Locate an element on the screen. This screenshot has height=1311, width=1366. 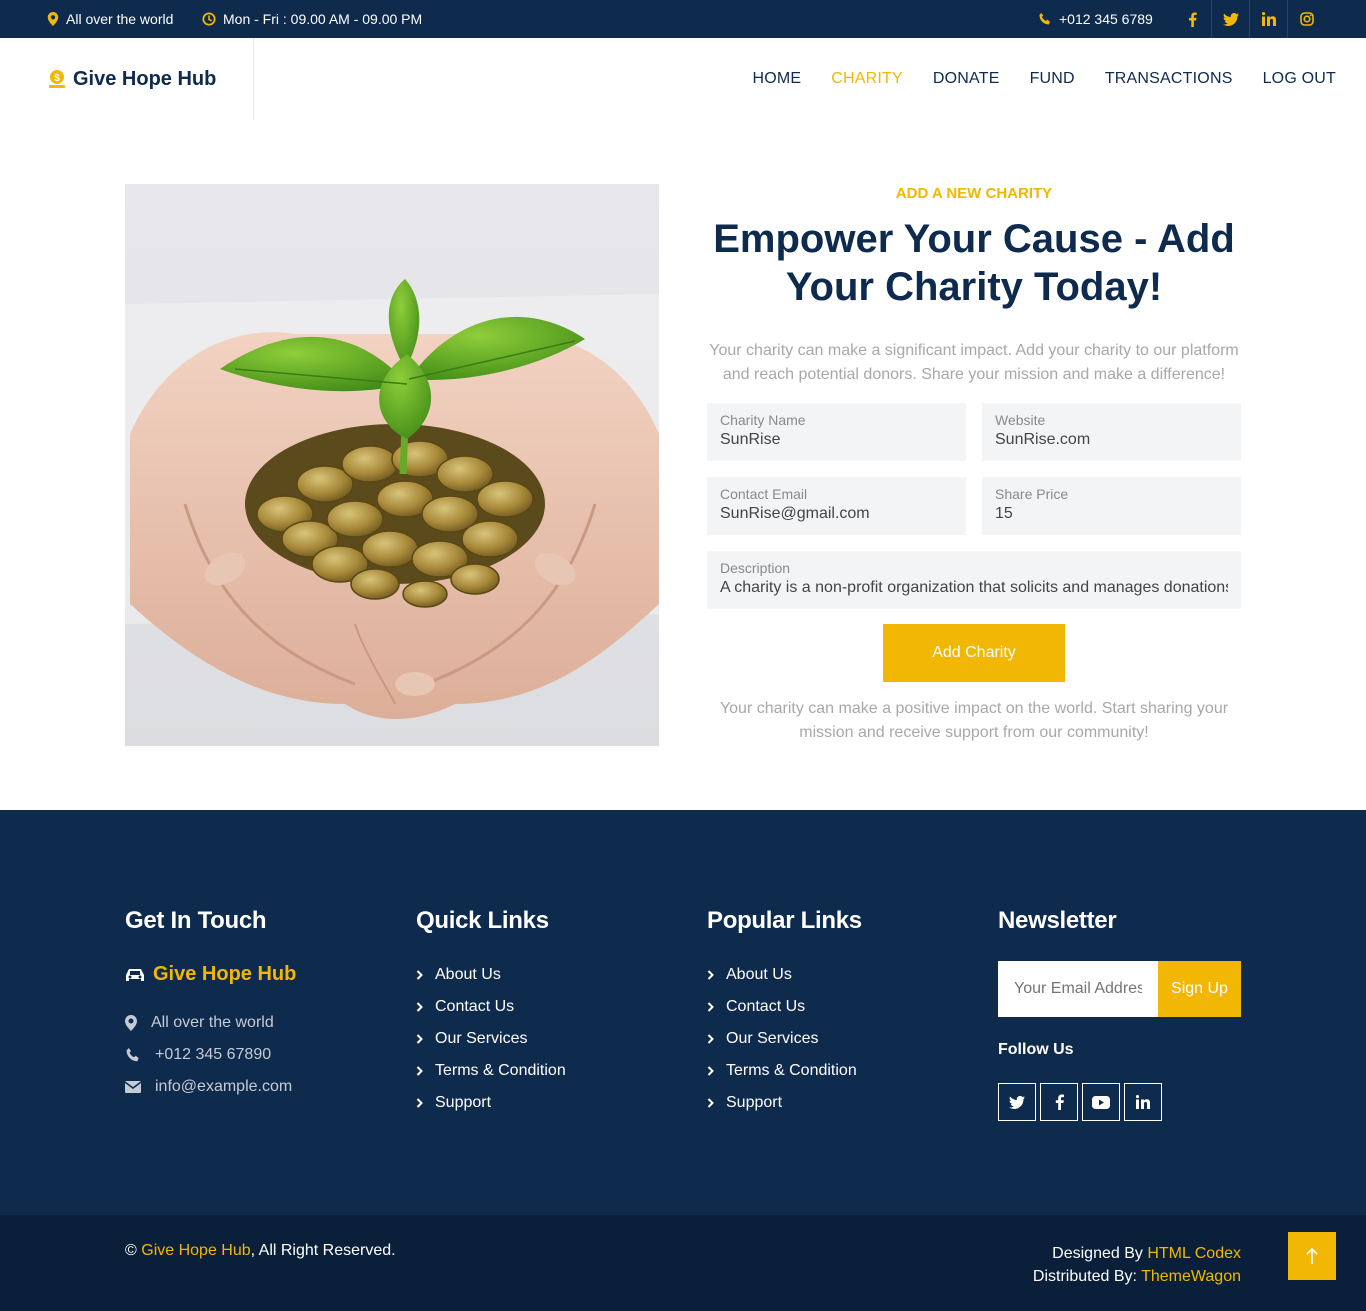
popular-link-about-us: About Us is located at coordinates (832, 974).